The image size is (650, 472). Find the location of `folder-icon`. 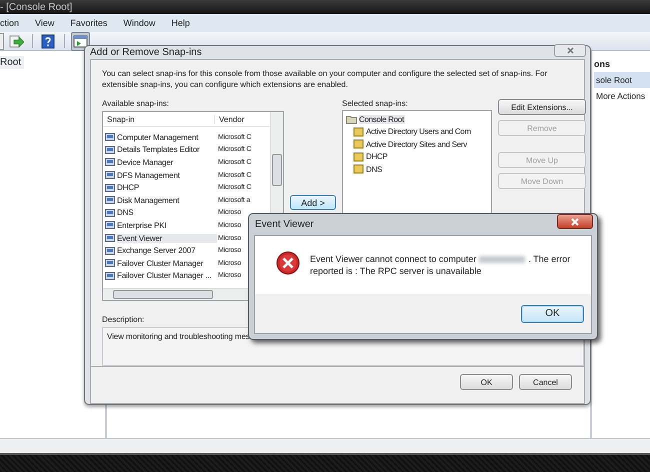

folder-icon is located at coordinates (351, 119).